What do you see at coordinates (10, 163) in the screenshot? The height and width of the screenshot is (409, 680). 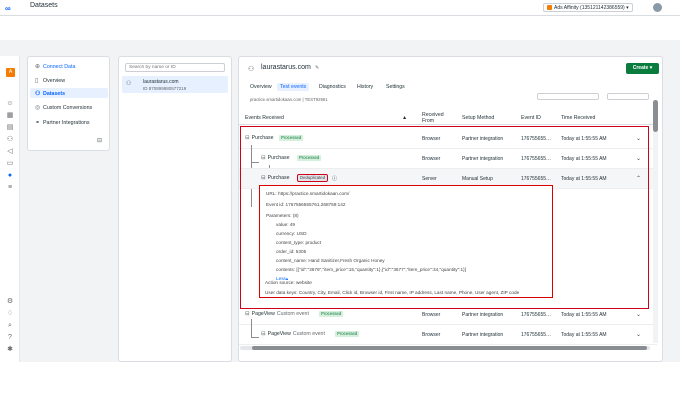 I see `billing-icon: ▭` at bounding box center [10, 163].